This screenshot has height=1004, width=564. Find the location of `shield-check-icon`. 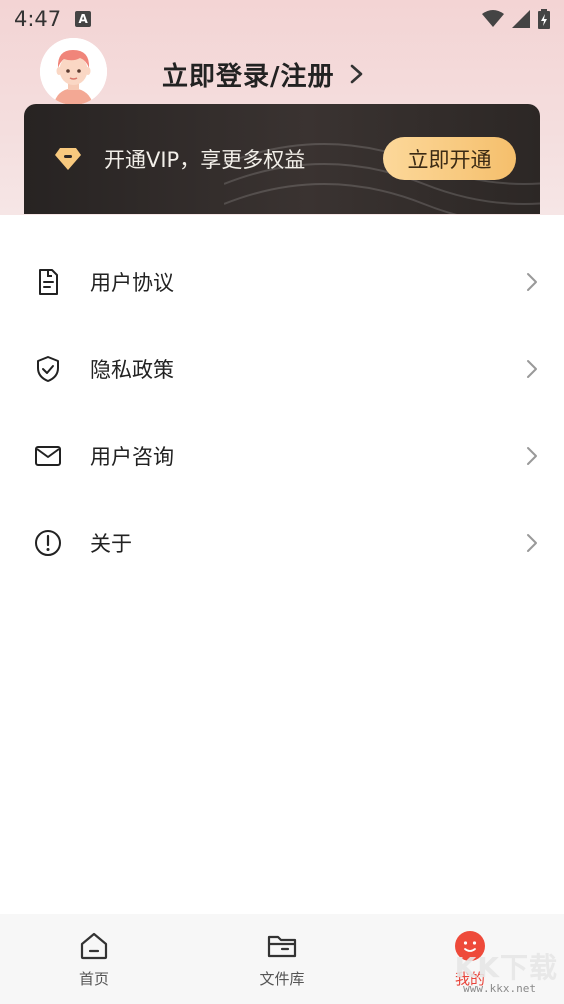

shield-check-icon is located at coordinates (48, 368).